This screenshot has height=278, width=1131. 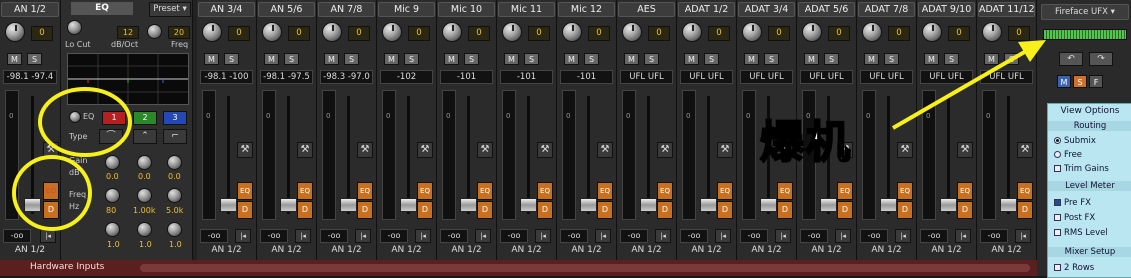 What do you see at coordinates (886, 9) in the screenshot?
I see `channel-name: ADAT 7/8` at bounding box center [886, 9].